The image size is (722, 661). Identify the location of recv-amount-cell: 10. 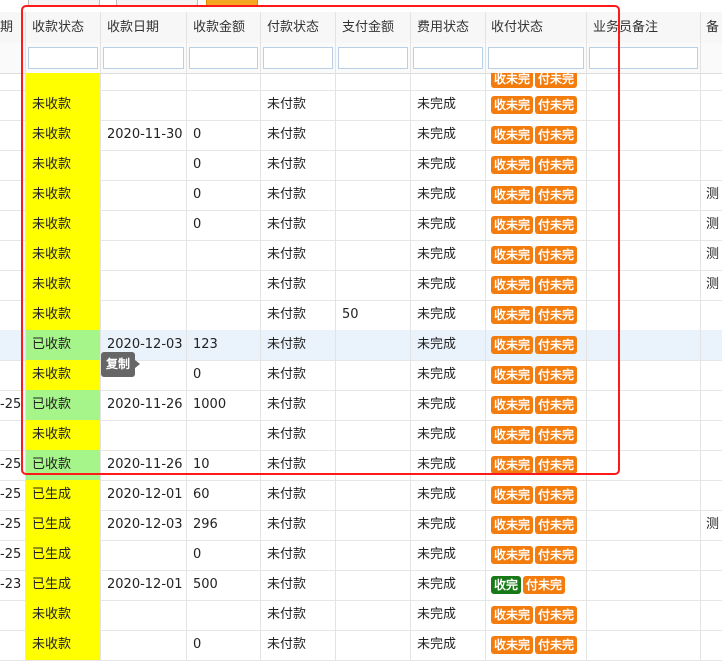
(224, 465).